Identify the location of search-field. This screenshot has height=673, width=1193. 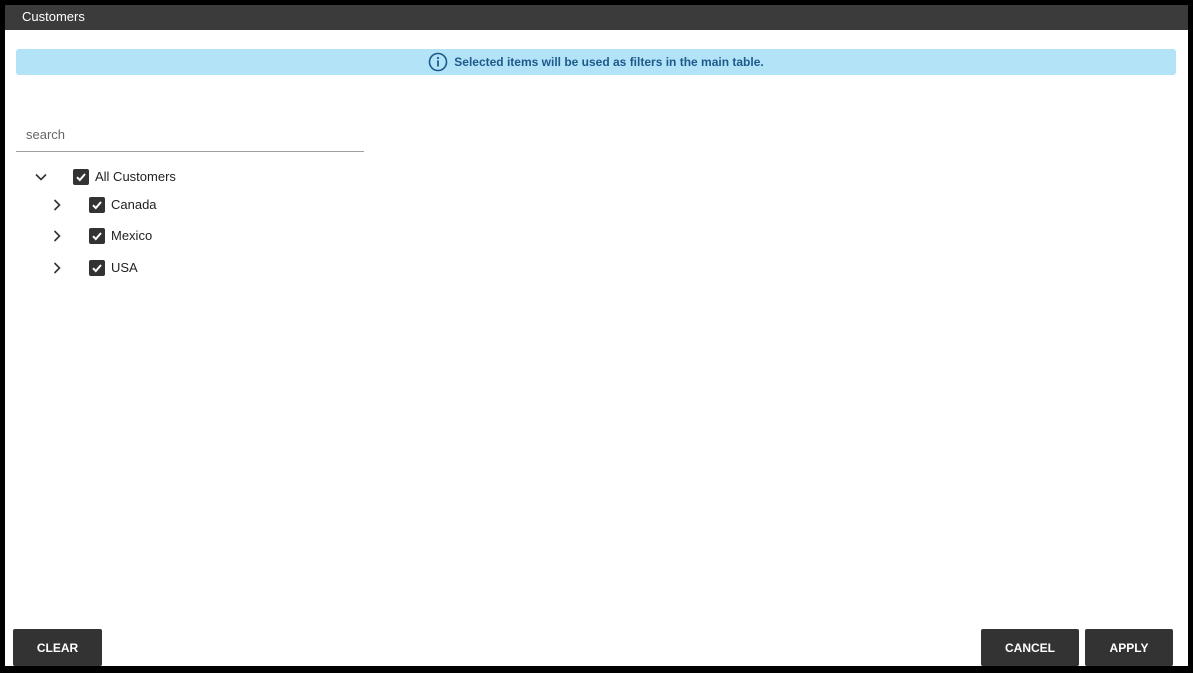
(190, 135).